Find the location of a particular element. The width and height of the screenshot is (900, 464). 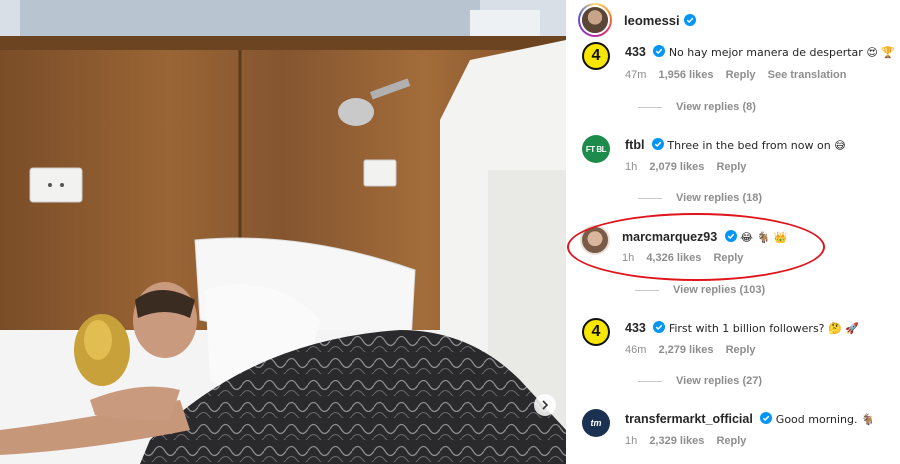

comment-likes: 2,279 likes is located at coordinates (685, 350).